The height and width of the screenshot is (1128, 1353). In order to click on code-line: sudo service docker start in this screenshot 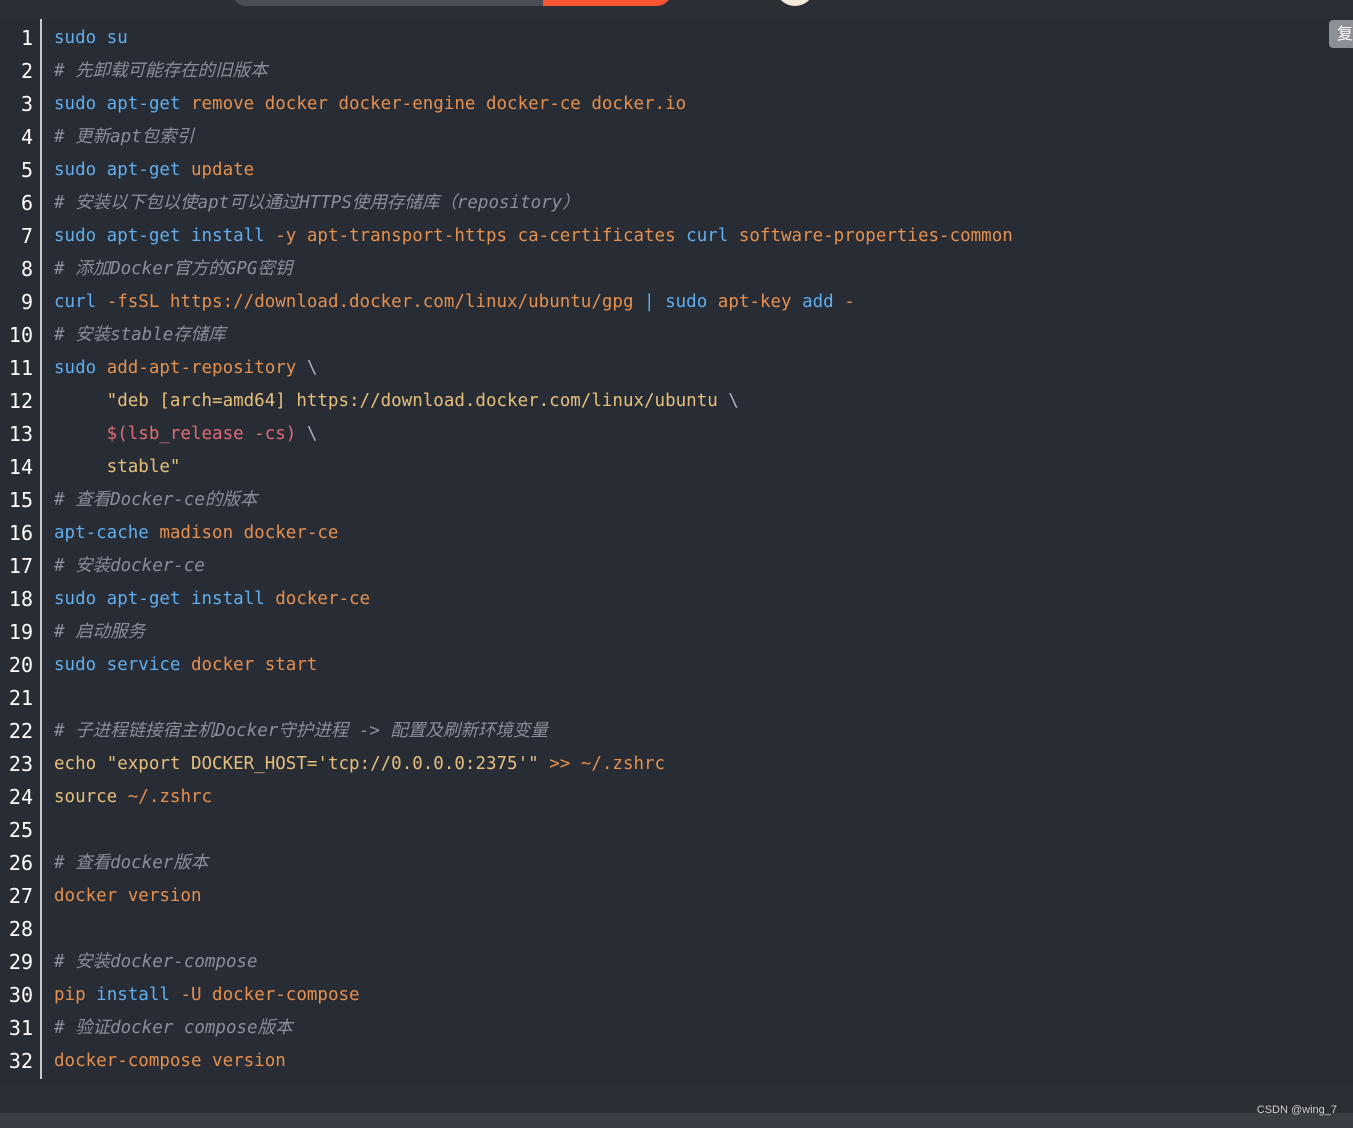, I will do `click(185, 665)`.